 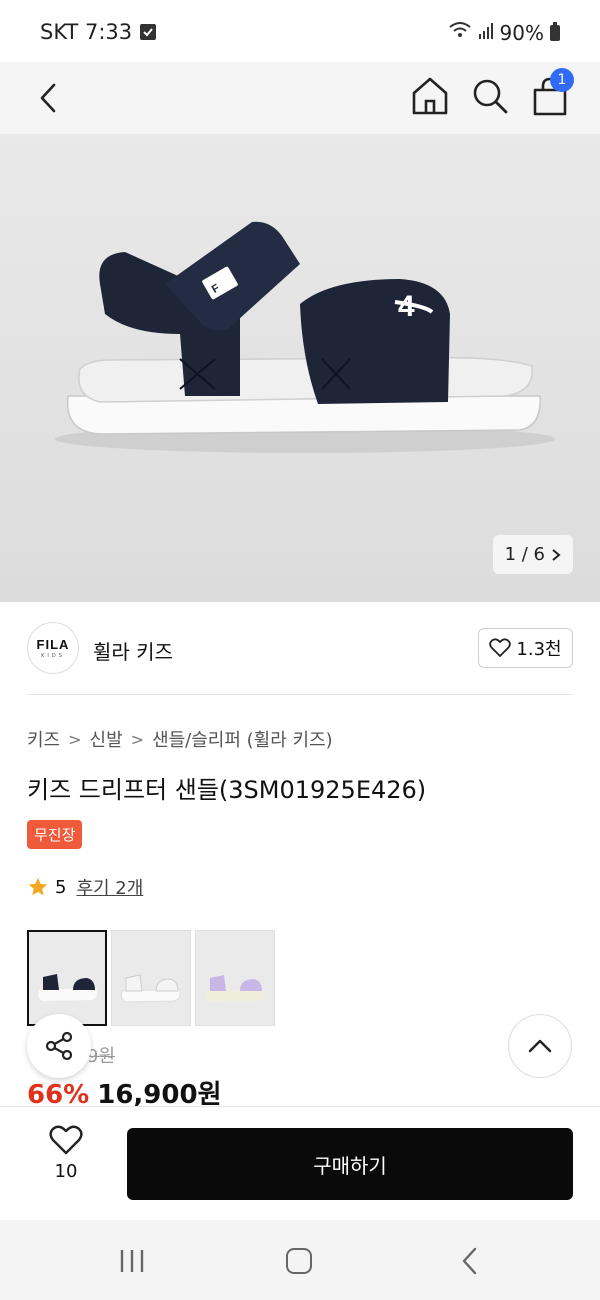 I want to click on scroll-top-button, so click(x=540, y=1046).